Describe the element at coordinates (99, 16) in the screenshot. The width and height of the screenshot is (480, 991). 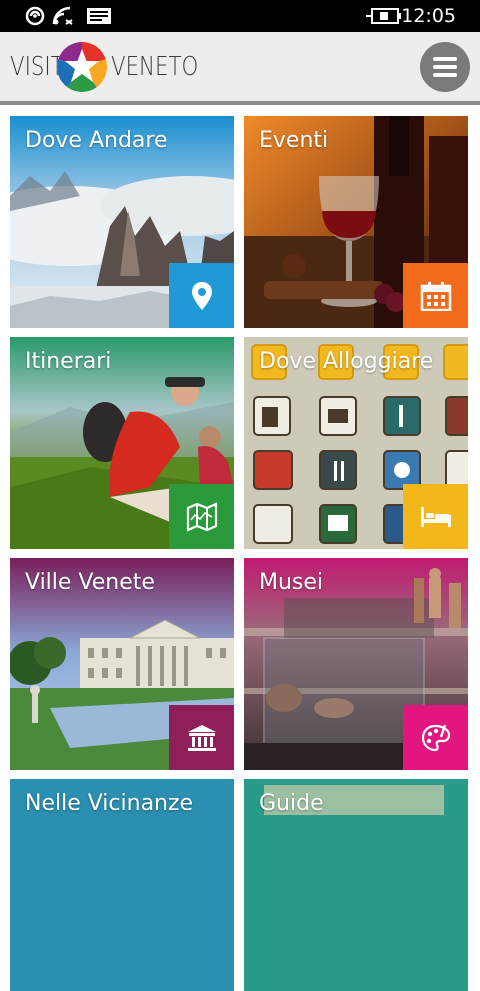
I see `message-icon` at that location.